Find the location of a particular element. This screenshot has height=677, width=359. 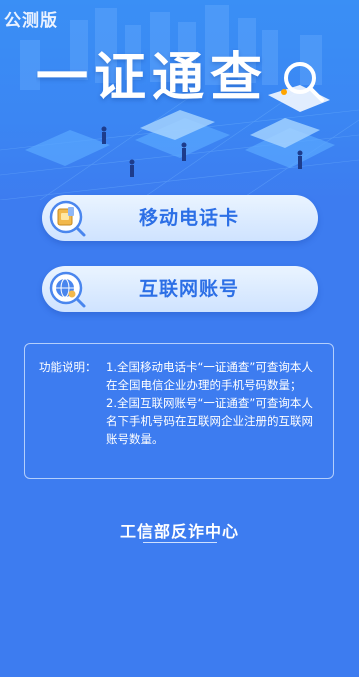

beta-badge: 公测版 is located at coordinates (31, 21).